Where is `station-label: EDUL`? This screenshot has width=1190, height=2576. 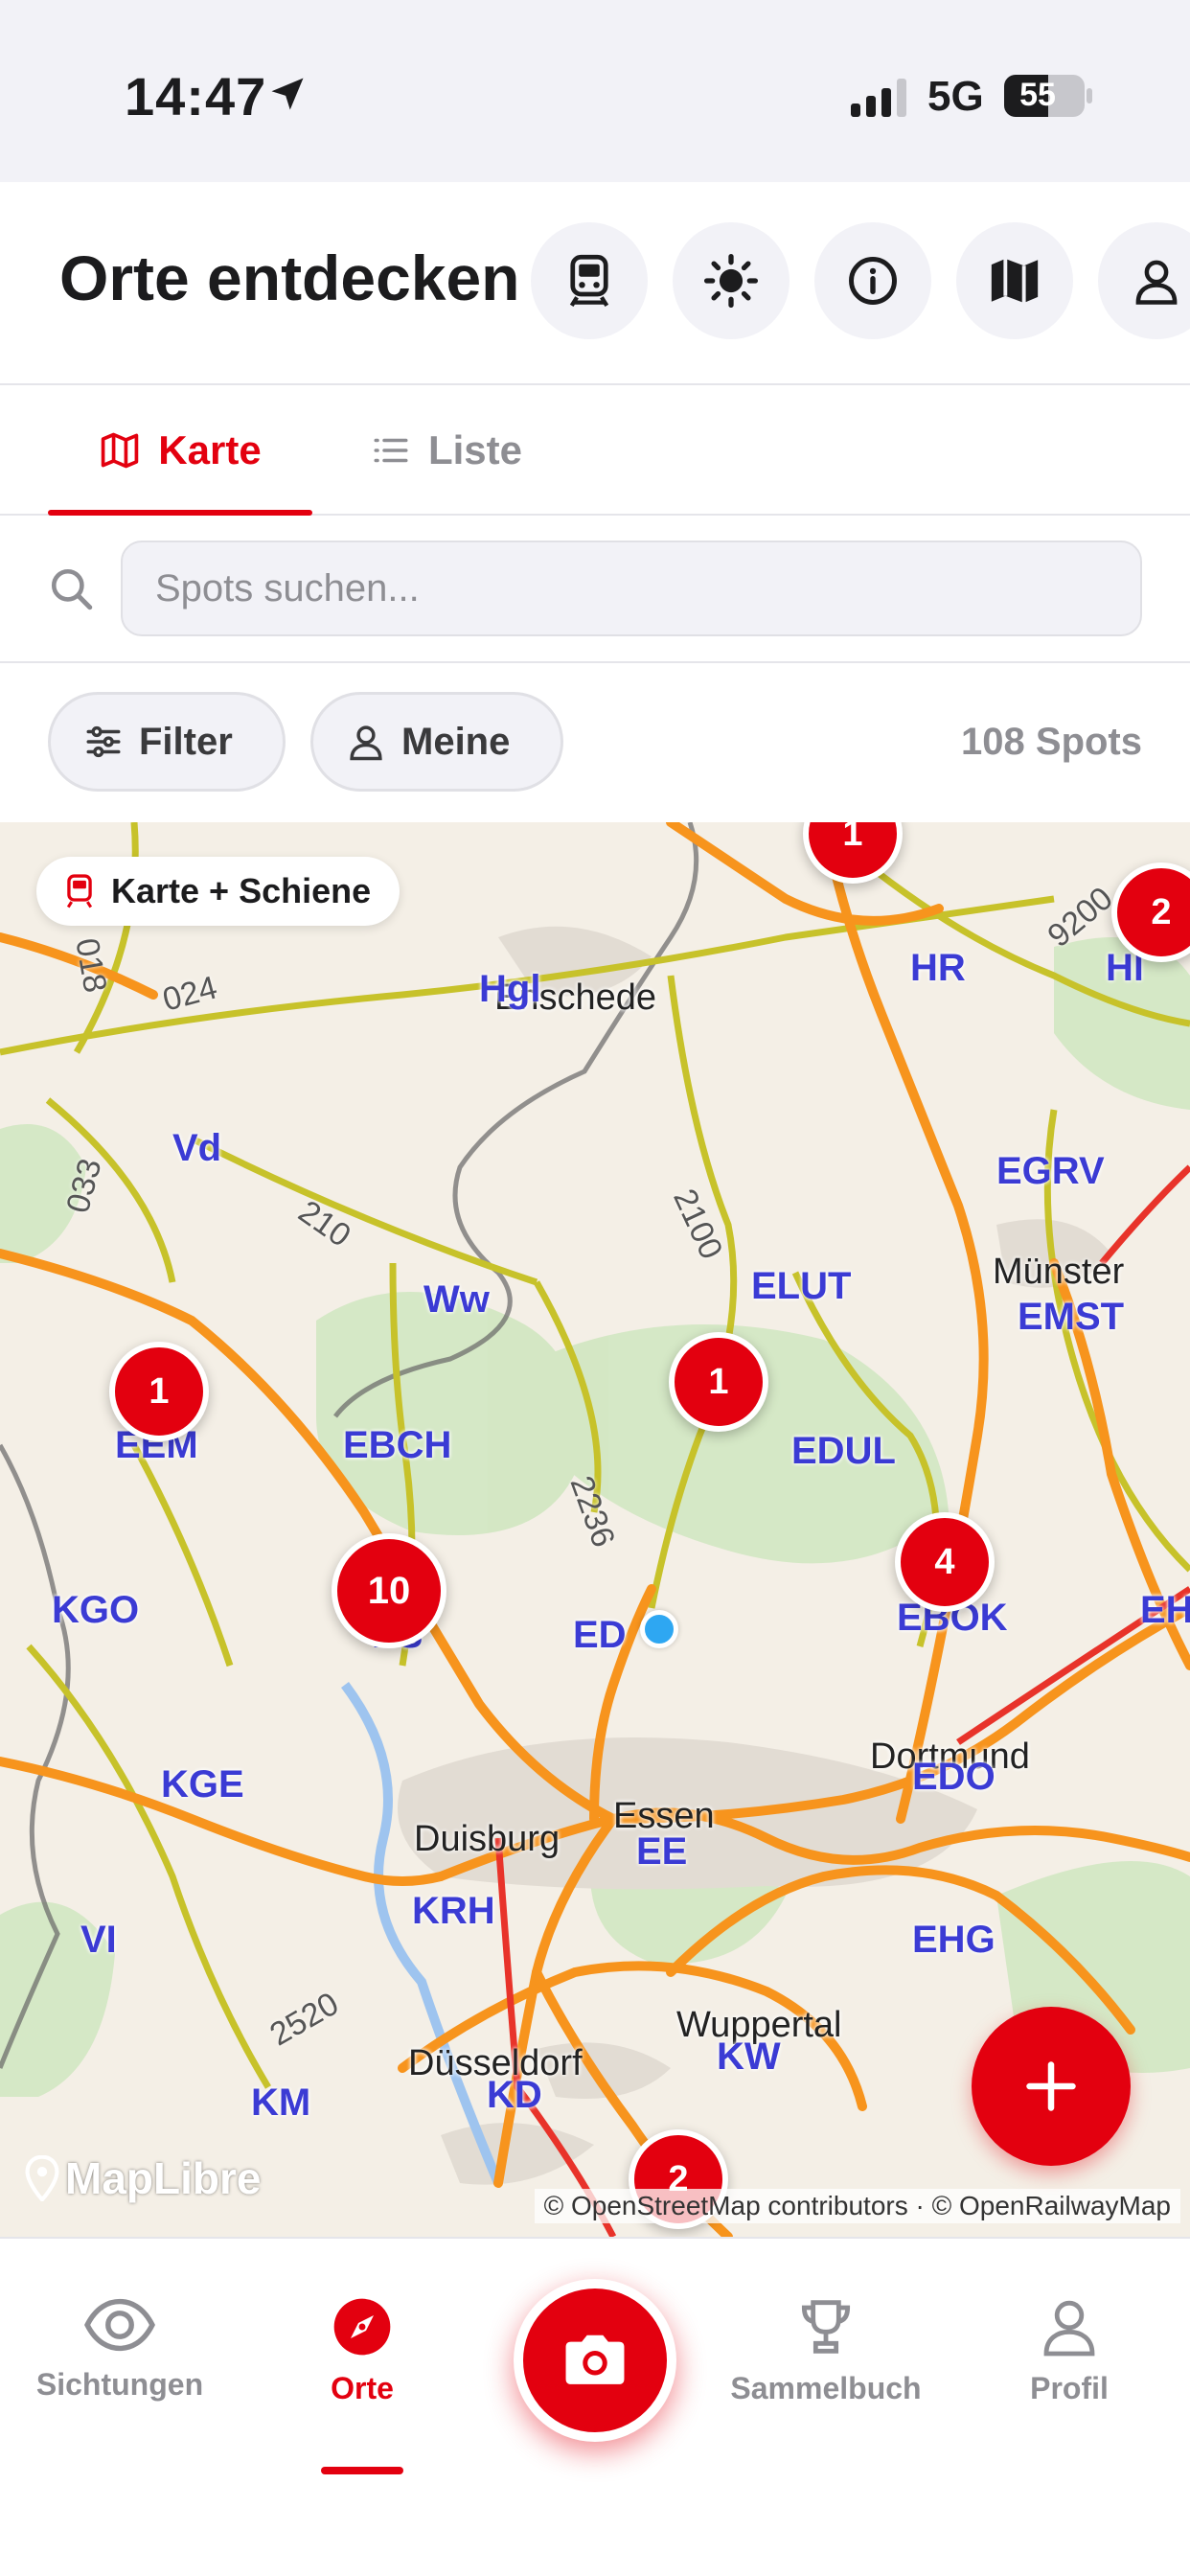
station-label: EDUL is located at coordinates (843, 1451).